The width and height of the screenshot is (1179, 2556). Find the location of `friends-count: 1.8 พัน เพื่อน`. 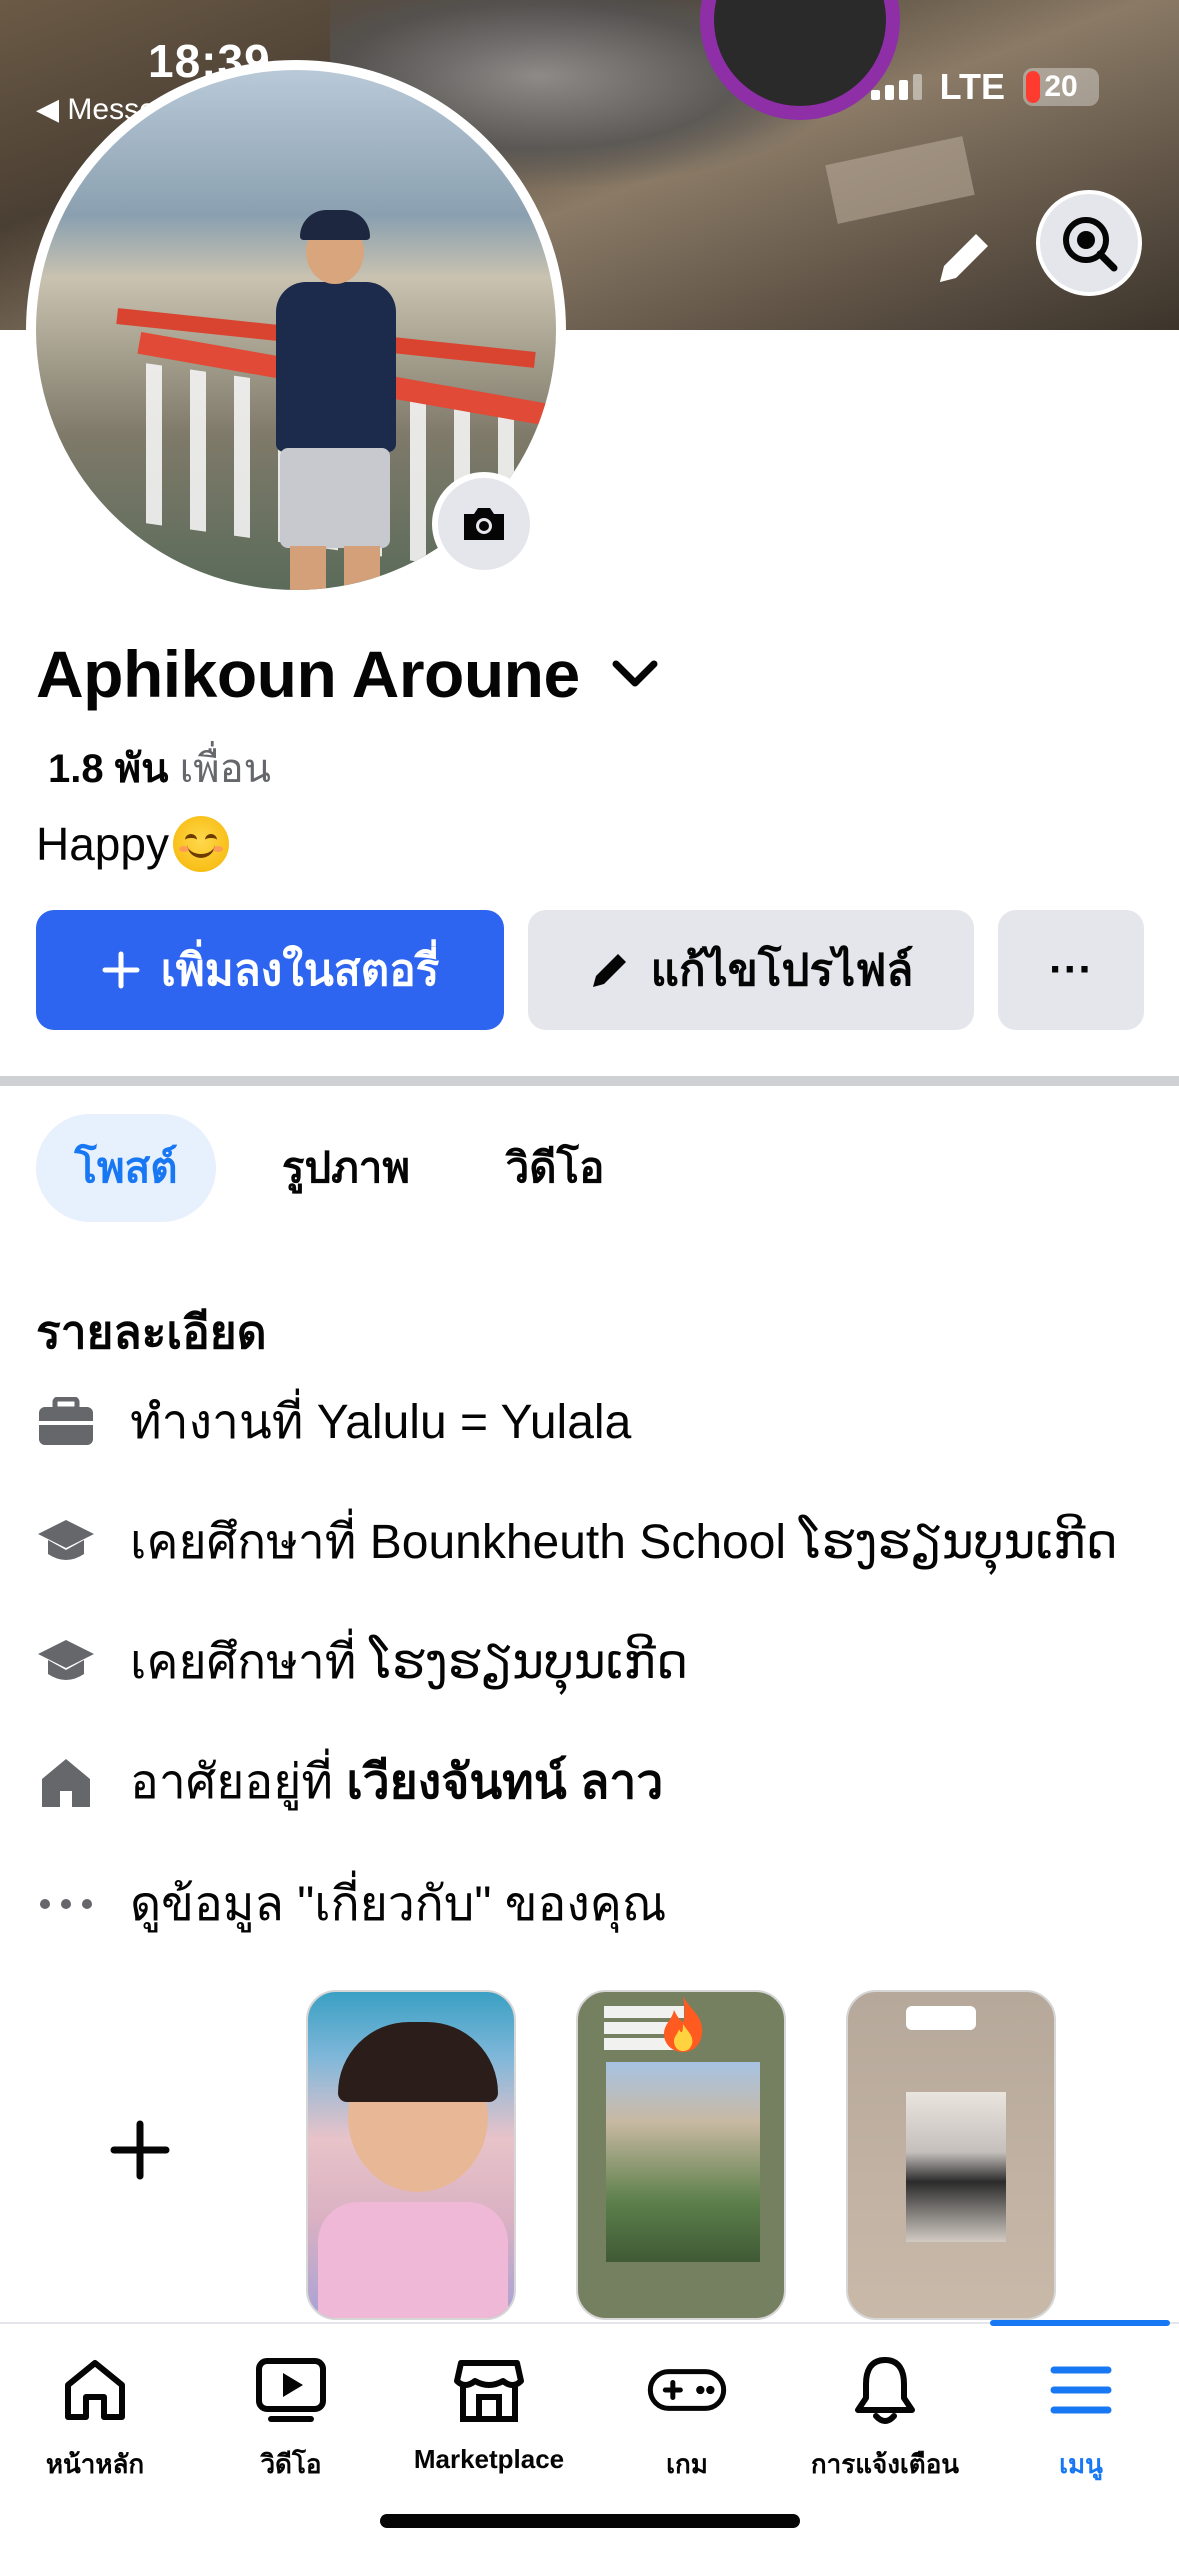

friends-count: 1.8 พัน เพื่อน is located at coordinates (159, 768).